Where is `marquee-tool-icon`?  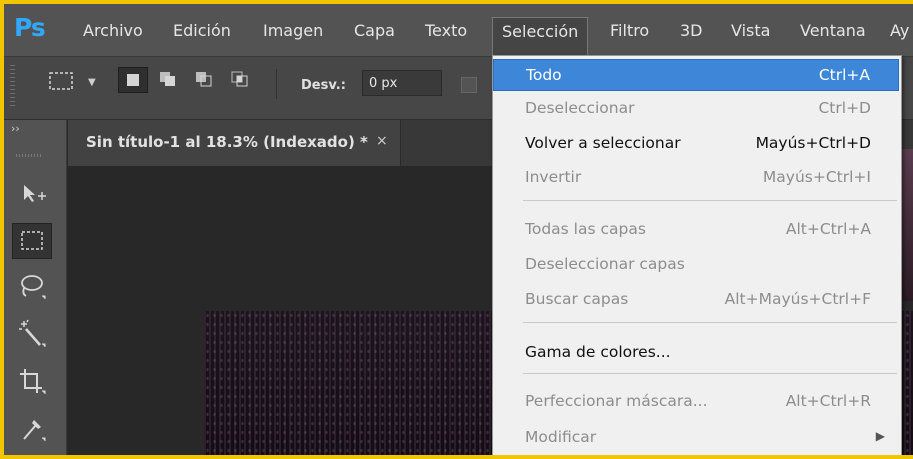
marquee-tool-icon is located at coordinates (32, 240).